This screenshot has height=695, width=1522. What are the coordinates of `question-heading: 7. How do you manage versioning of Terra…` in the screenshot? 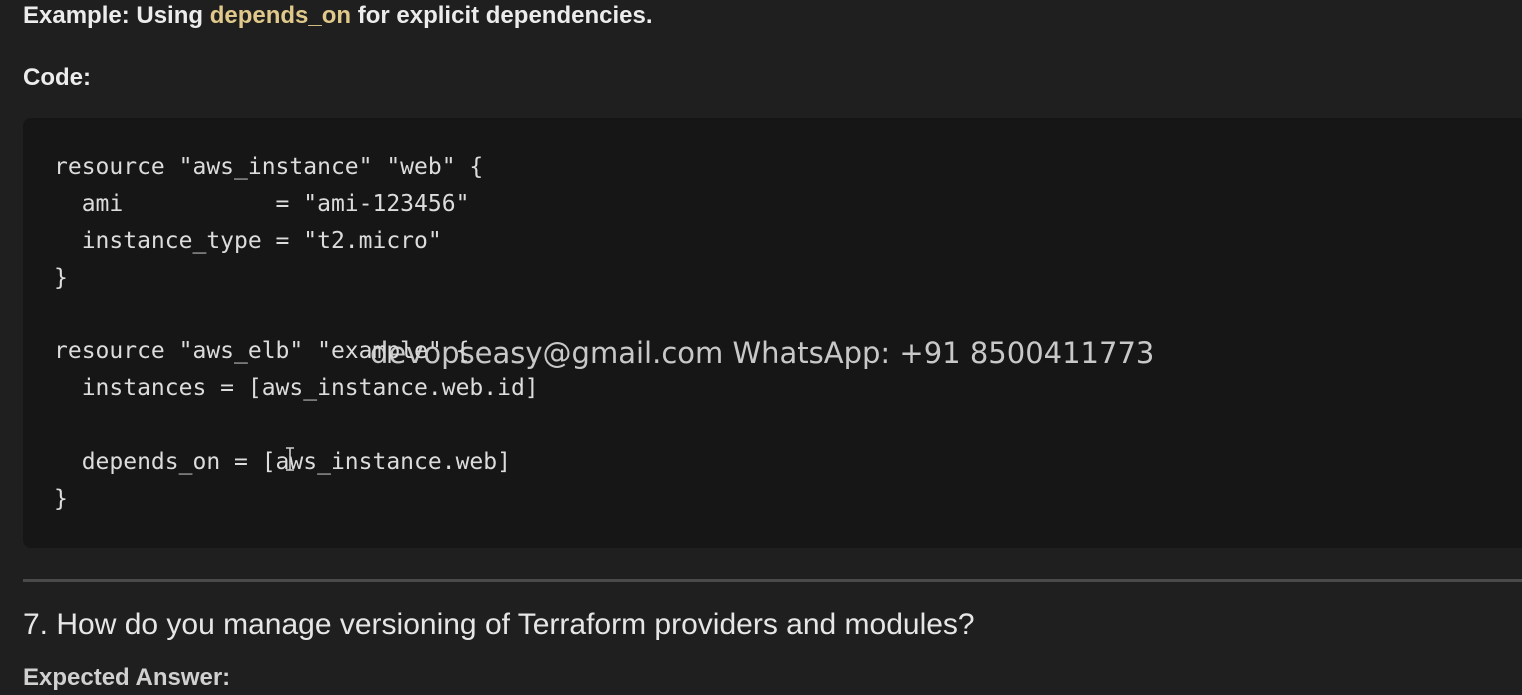 It's located at (499, 624).